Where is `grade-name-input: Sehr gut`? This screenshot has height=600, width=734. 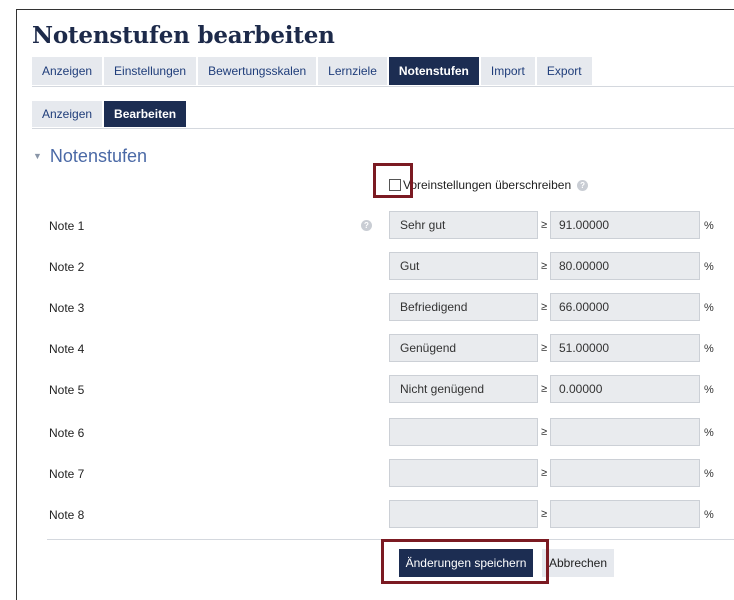
grade-name-input: Sehr gut is located at coordinates (463, 225).